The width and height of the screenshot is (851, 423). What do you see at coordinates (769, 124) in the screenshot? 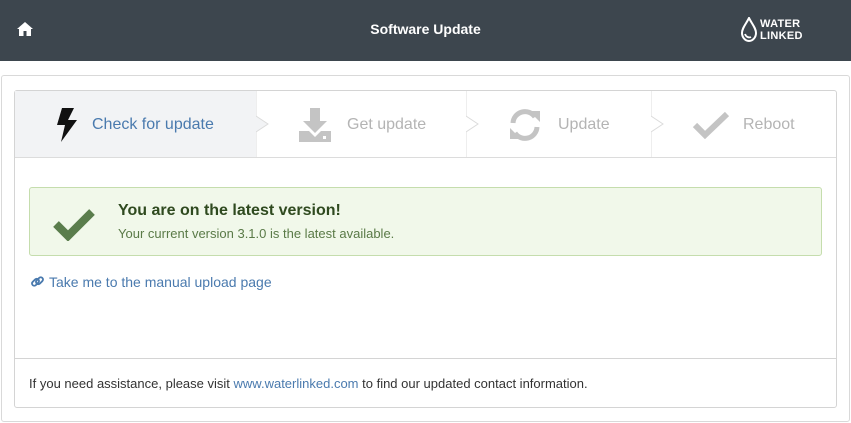
I see `step-label: Reboot` at bounding box center [769, 124].